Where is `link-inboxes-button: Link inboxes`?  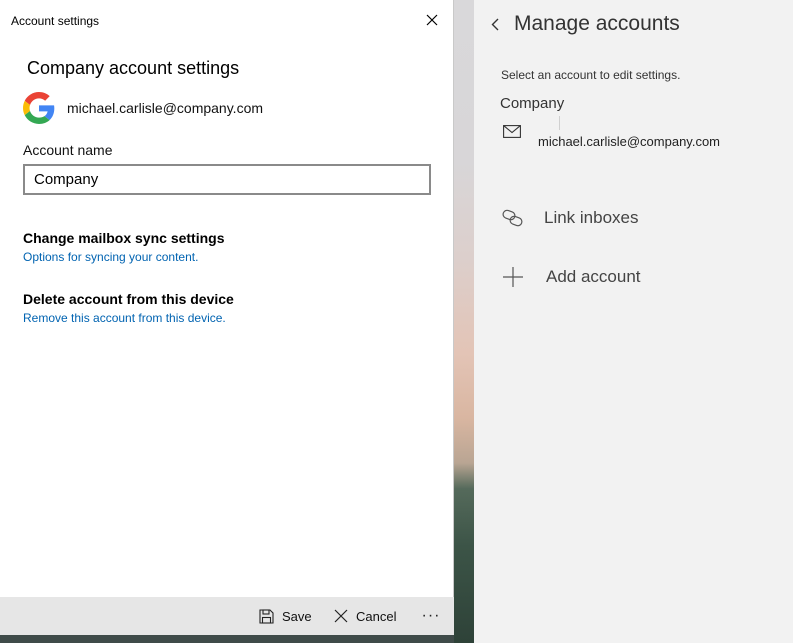 link-inboxes-button: Link inboxes is located at coordinates (630, 218).